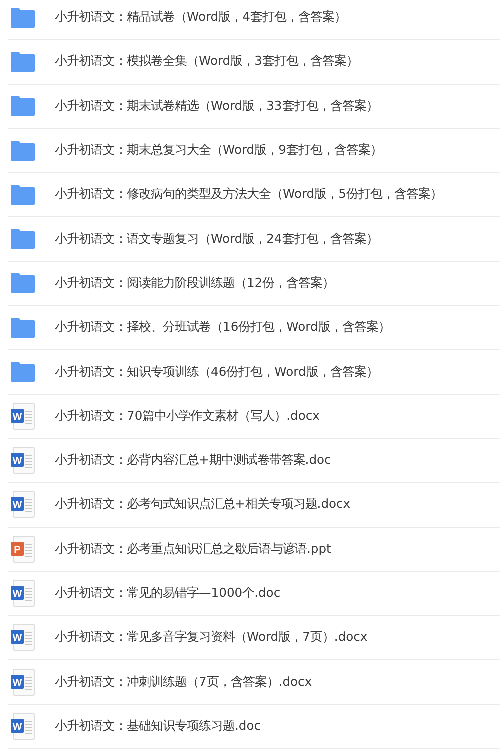  I want to click on file-name: 小升初语文：基础知识专项练习题.doc, so click(158, 726).